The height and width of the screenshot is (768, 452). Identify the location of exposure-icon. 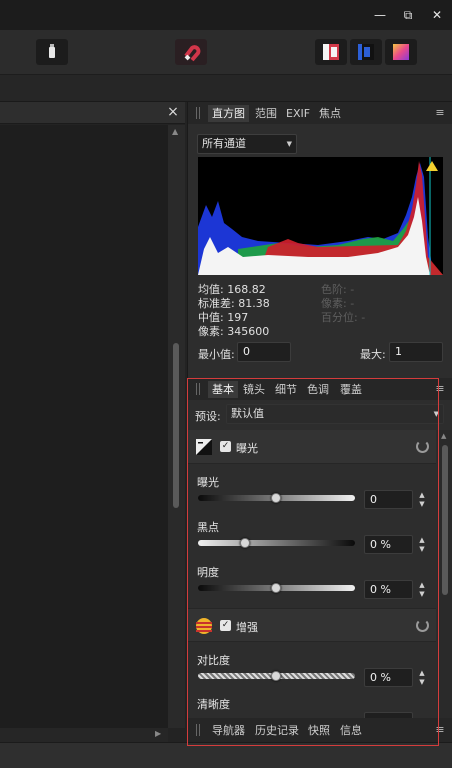
(204, 447).